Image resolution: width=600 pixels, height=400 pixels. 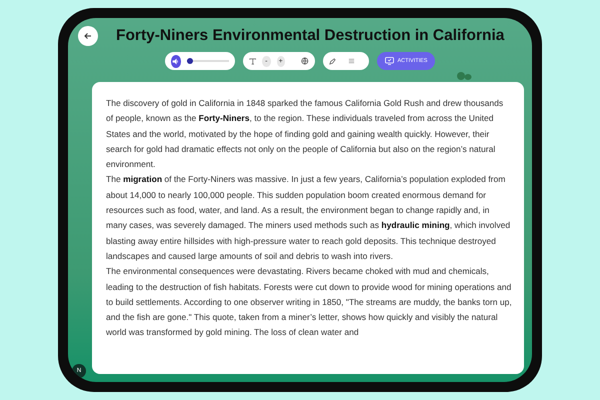 I want to click on speaker-icon, so click(x=176, y=61).